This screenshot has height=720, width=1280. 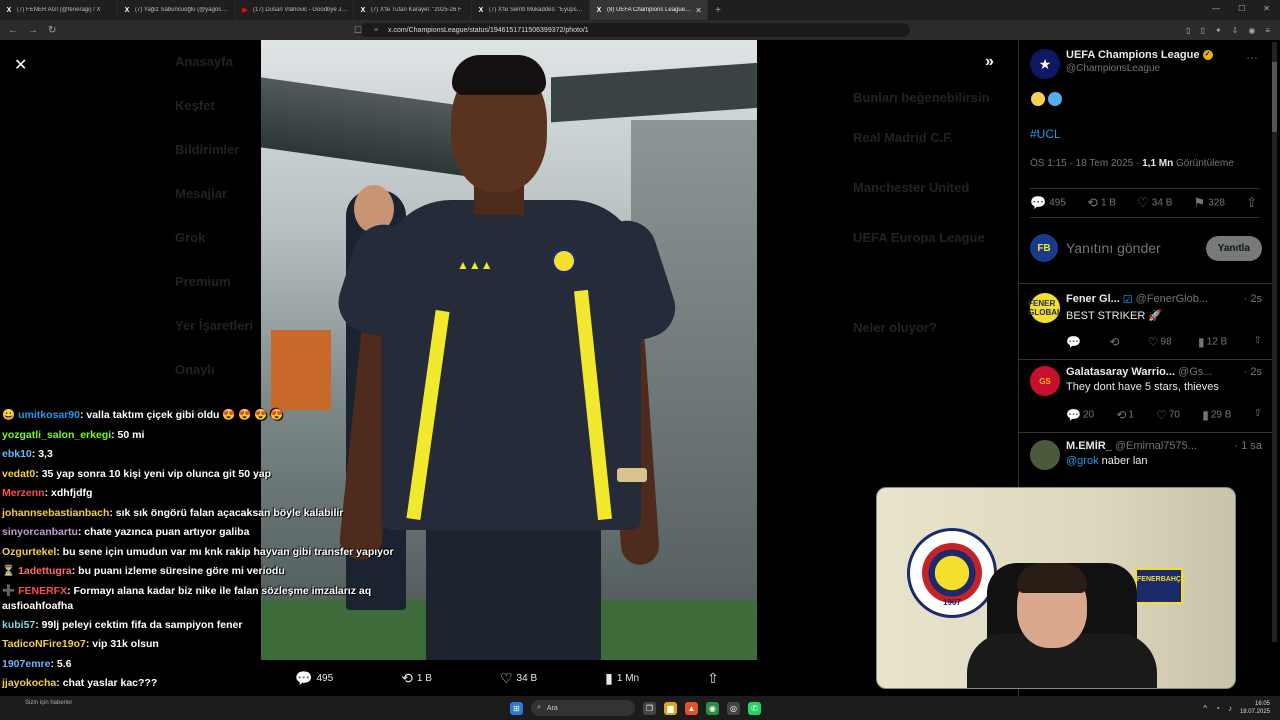 What do you see at coordinates (182, 10) in the screenshot?
I see `tab-title: (7) Yağız Sabuncuoğlu (@yagosabuncuoglu)` at bounding box center [182, 10].